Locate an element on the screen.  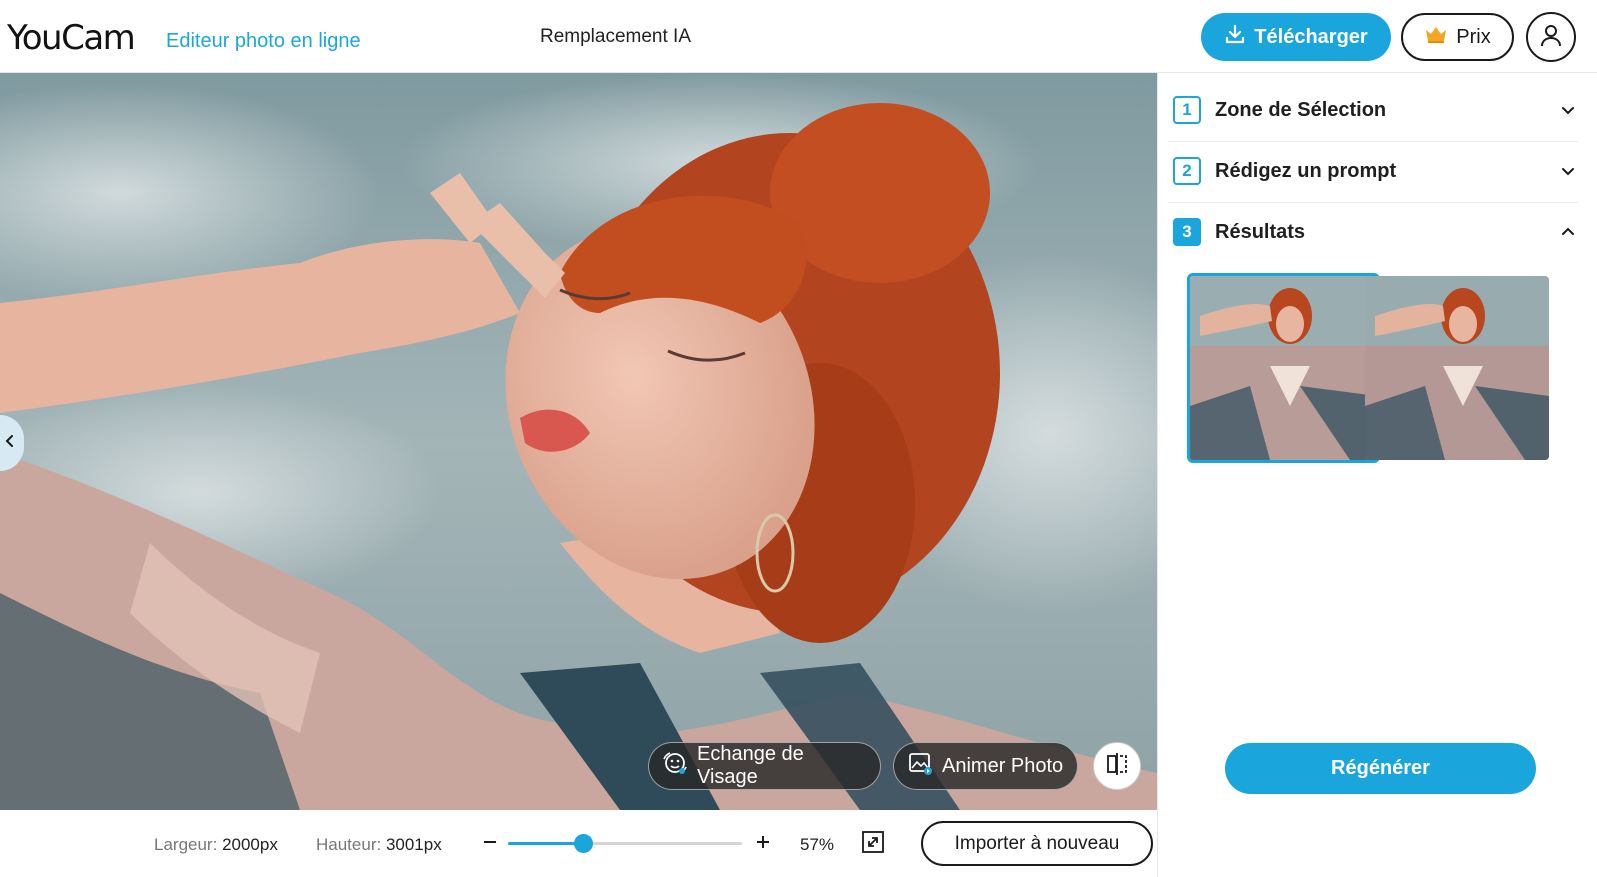
animate-photo-icon is located at coordinates (920, 766).